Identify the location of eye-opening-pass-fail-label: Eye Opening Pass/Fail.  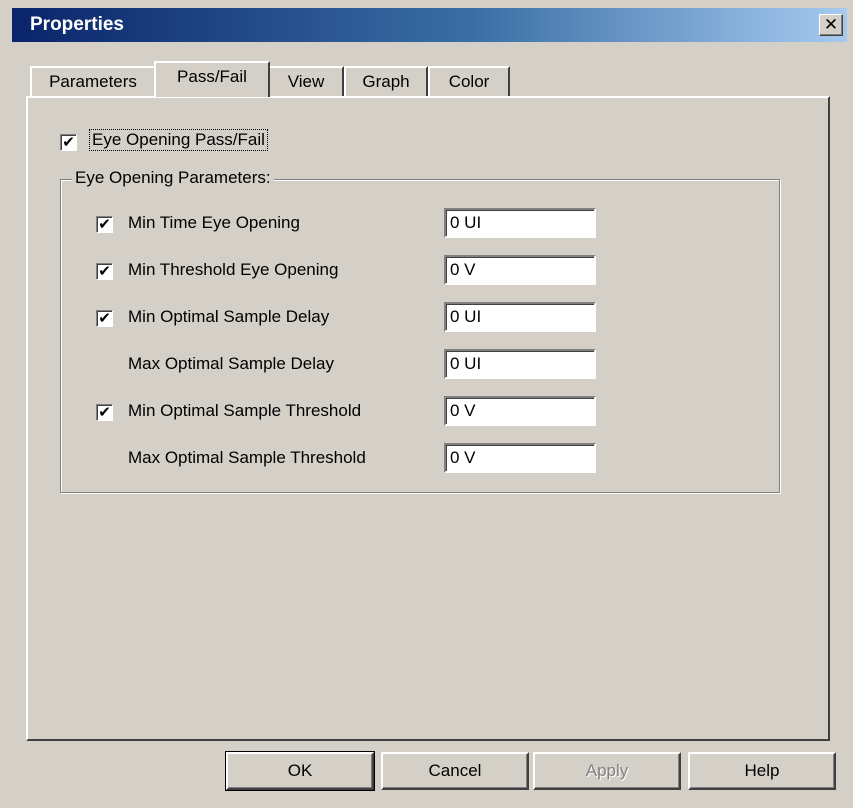
(178, 140).